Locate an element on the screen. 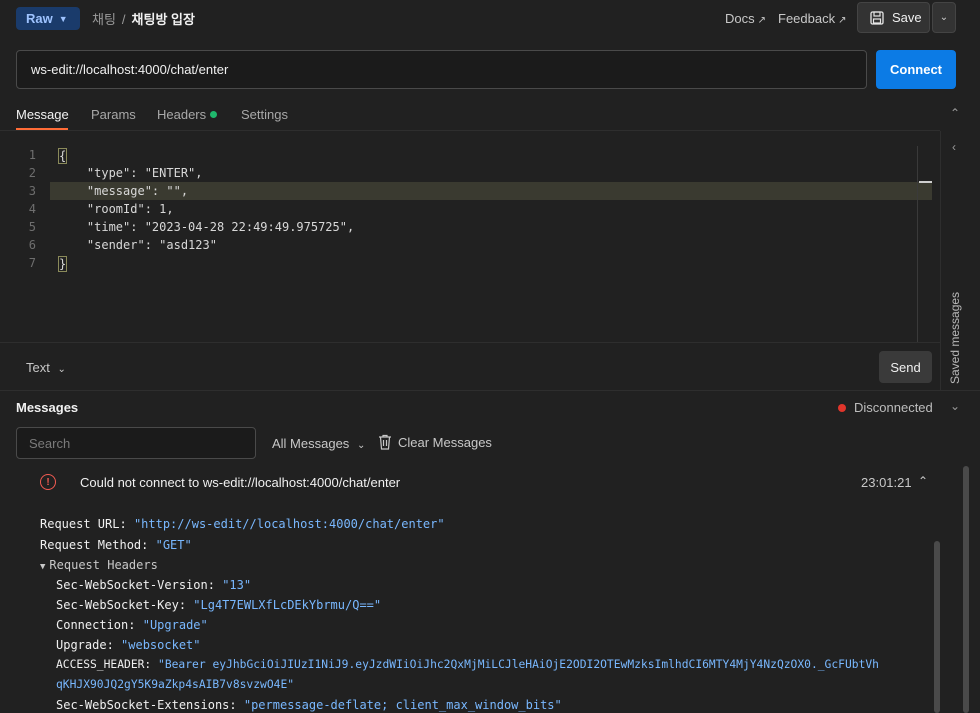 Image resolution: width=980 pixels, height=713 pixels. detail-key: Request URL: is located at coordinates (83, 524).